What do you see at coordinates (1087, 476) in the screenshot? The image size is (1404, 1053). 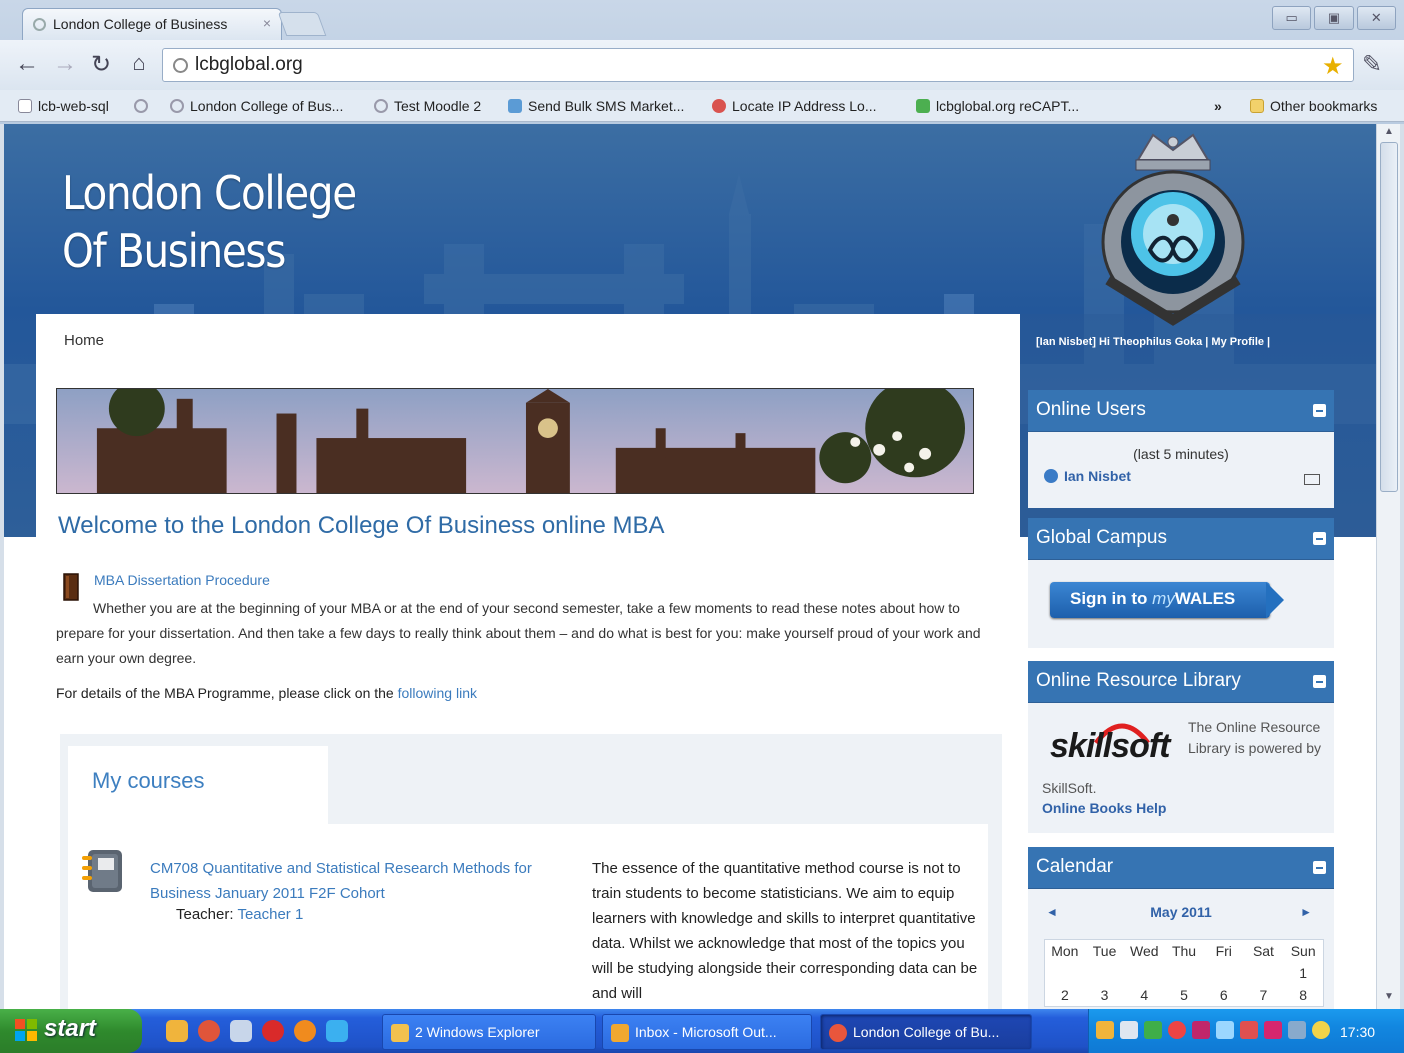 I see `online-user-item: Ian Nisbet` at bounding box center [1087, 476].